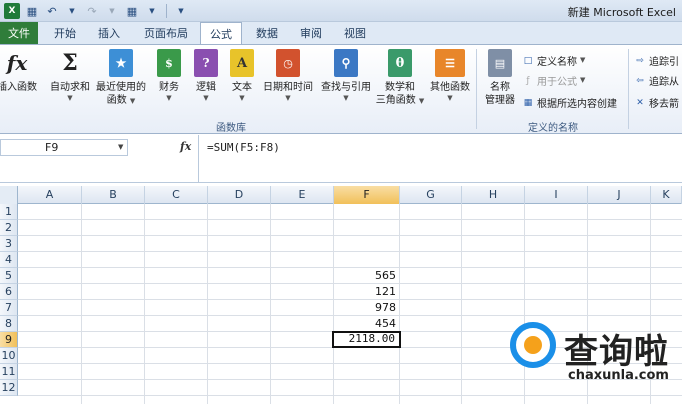 Image resolution: width=682 pixels, height=404 pixels. I want to click on row-header: 3, so click(9, 244).